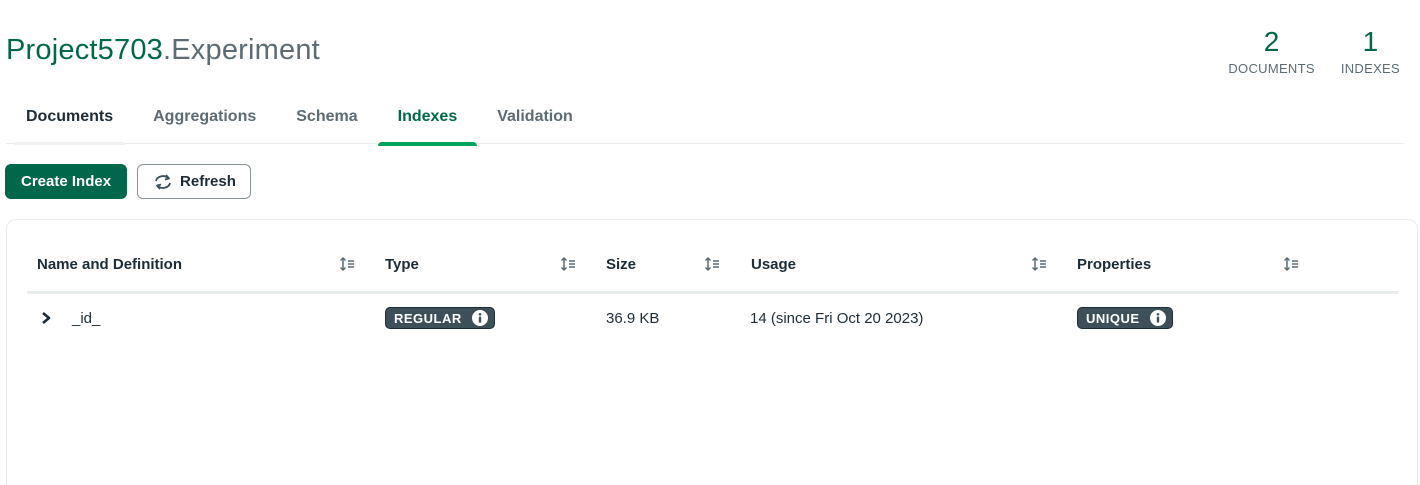 The height and width of the screenshot is (485, 1420). I want to click on documents-label: DOCUMENTS, so click(1271, 68).